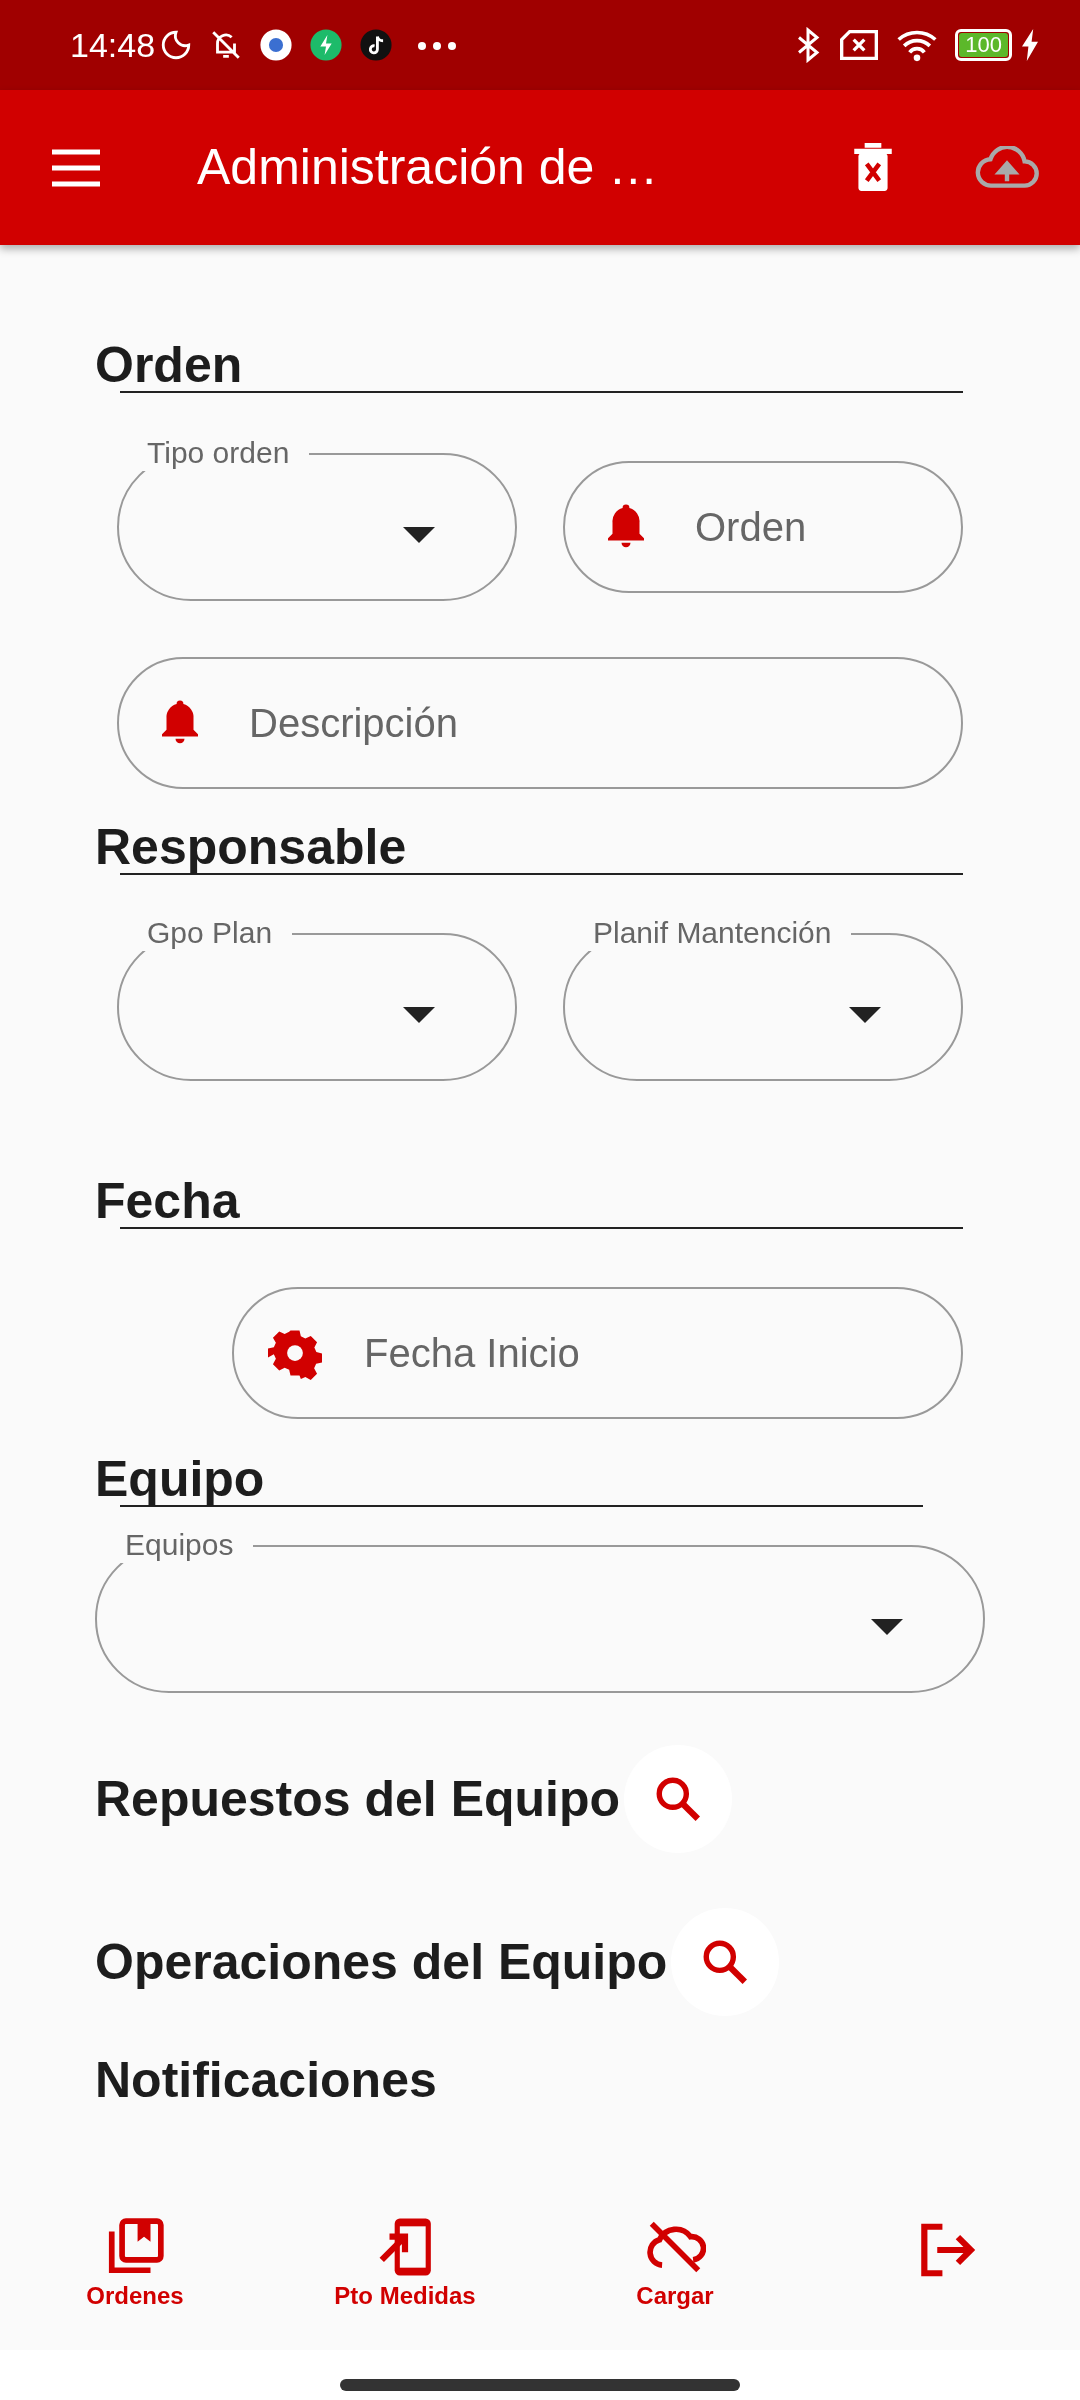 The height and width of the screenshot is (2400, 1080). Describe the element at coordinates (983, 45) in the screenshot. I see `battery-level: 100` at that location.